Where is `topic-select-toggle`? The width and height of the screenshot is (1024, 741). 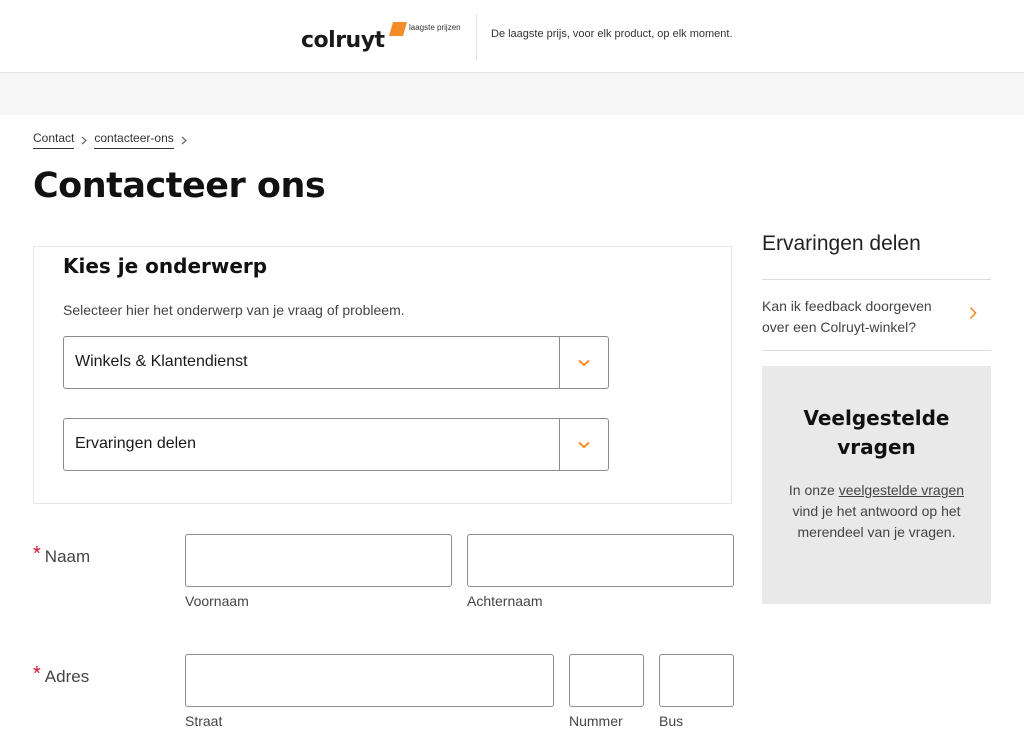
topic-select-toggle is located at coordinates (583, 362).